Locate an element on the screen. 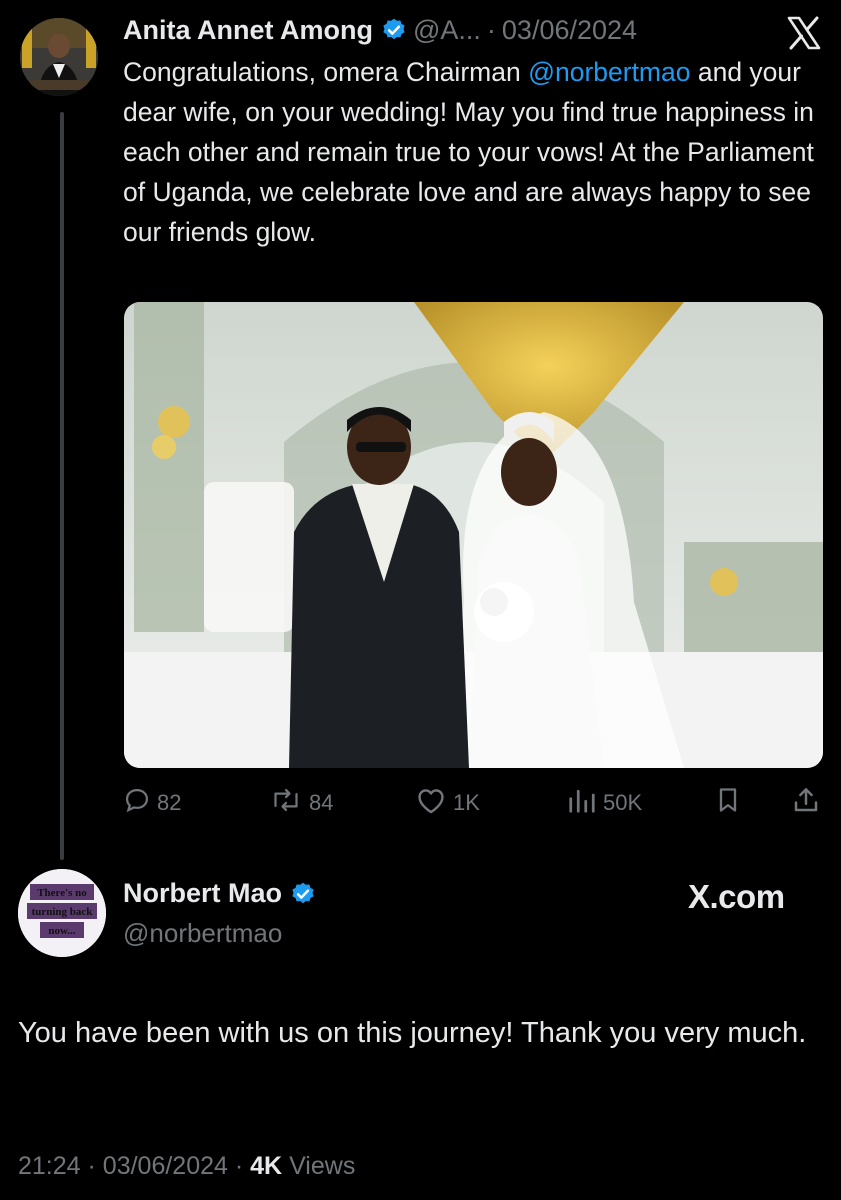 This screenshot has height=1200, width=841. x-com-watermark: X.com is located at coordinates (736, 896).